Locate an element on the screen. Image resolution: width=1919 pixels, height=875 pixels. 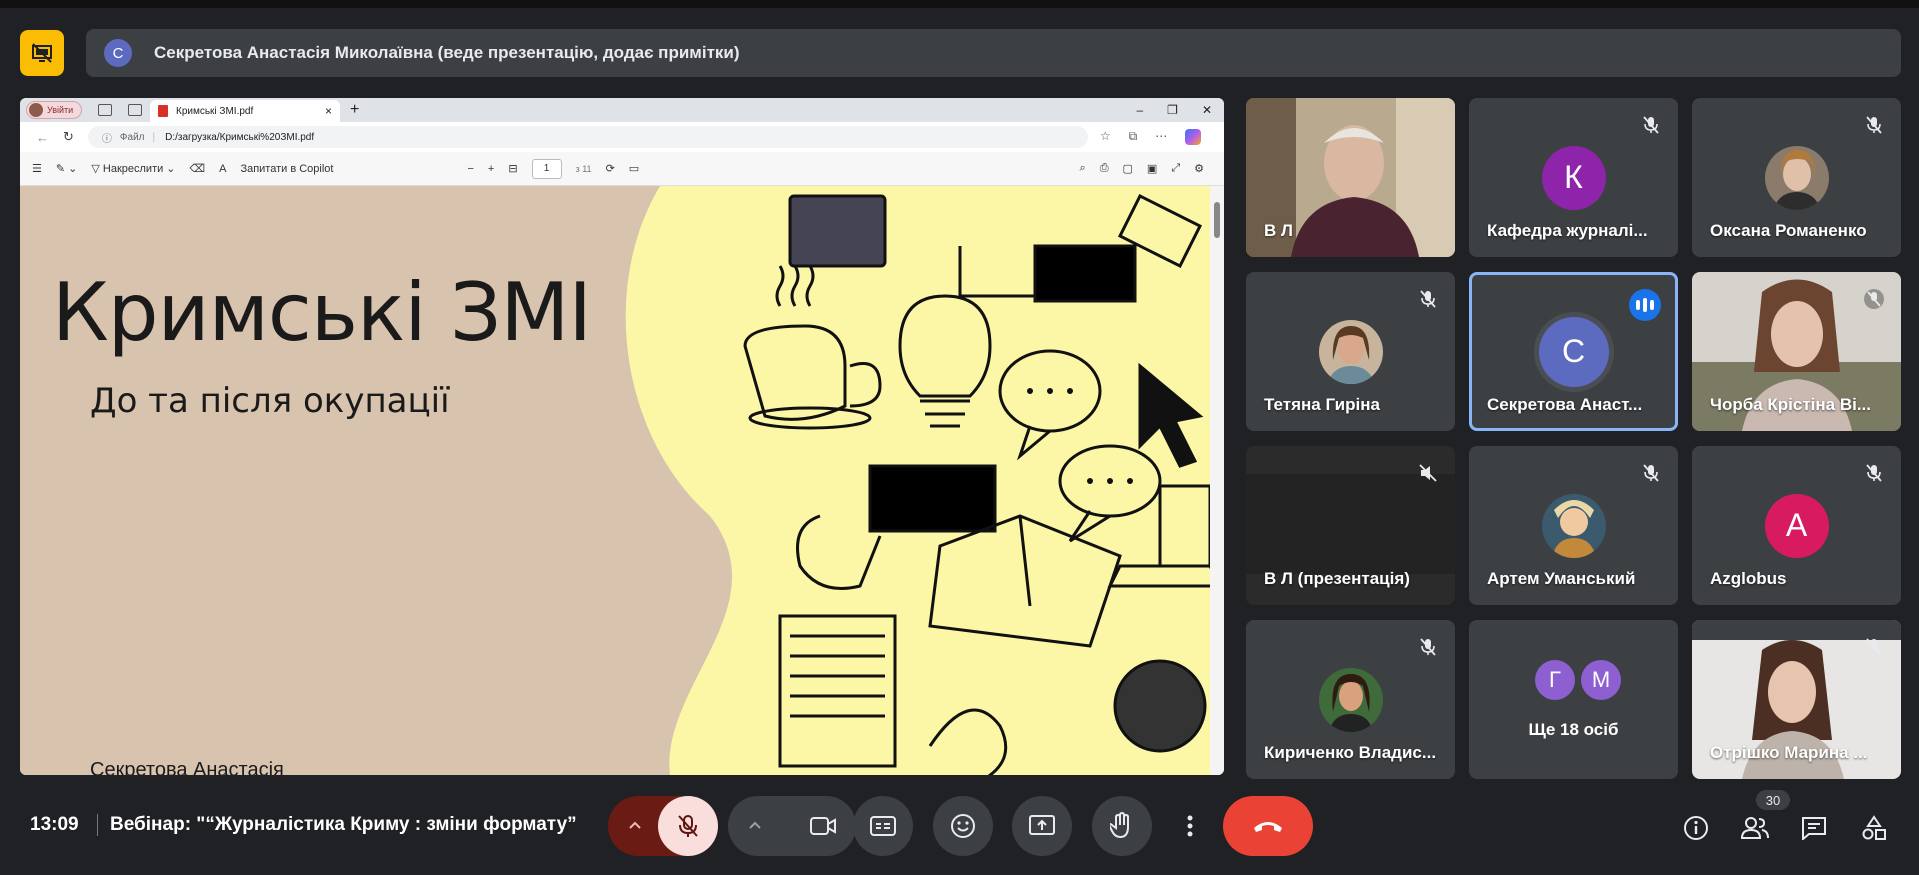
browser-profile-button: Увійти is located at coordinates (54, 110).